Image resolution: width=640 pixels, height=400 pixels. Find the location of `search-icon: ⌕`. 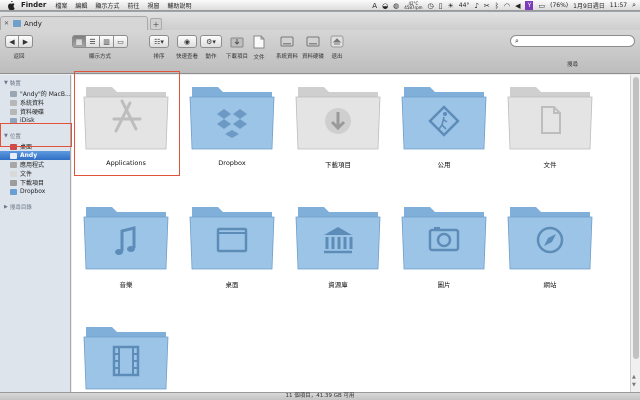

search-icon: ⌕ is located at coordinates (517, 40).